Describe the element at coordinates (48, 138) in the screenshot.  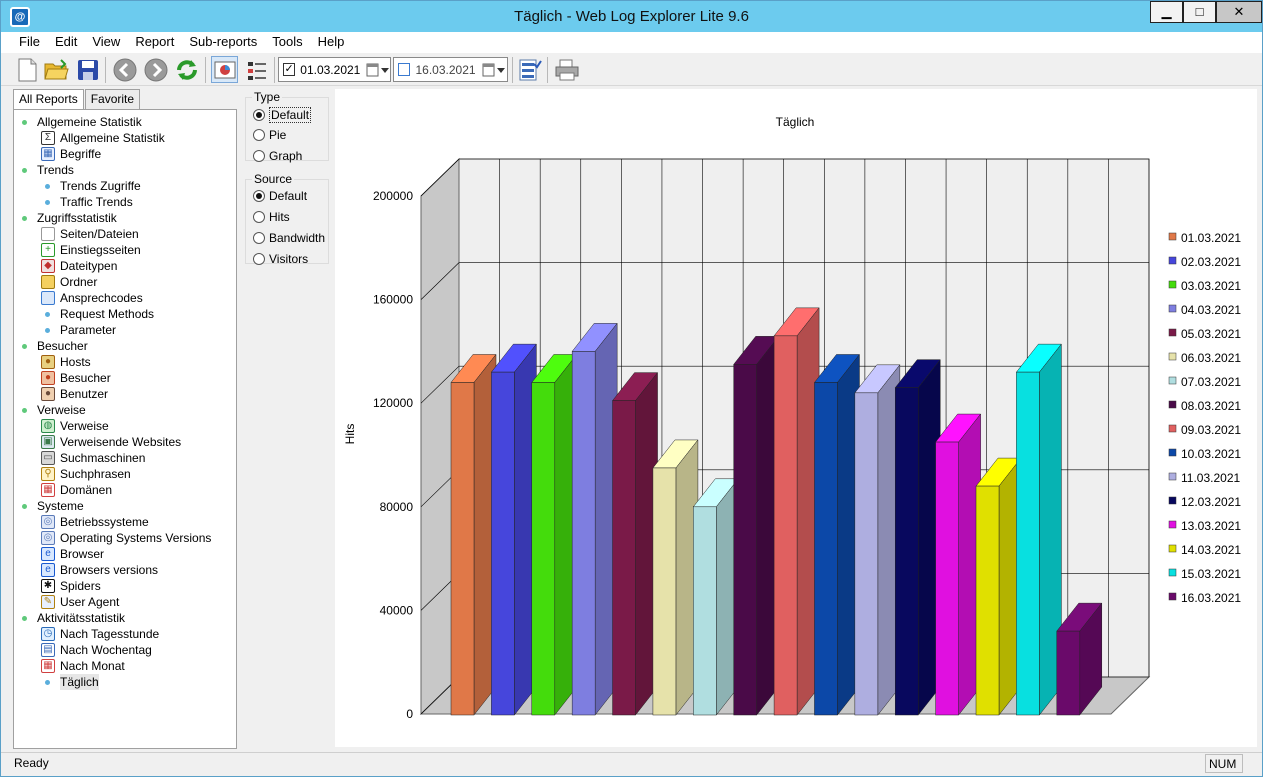
I see `sigma-icon: Σ` at that location.